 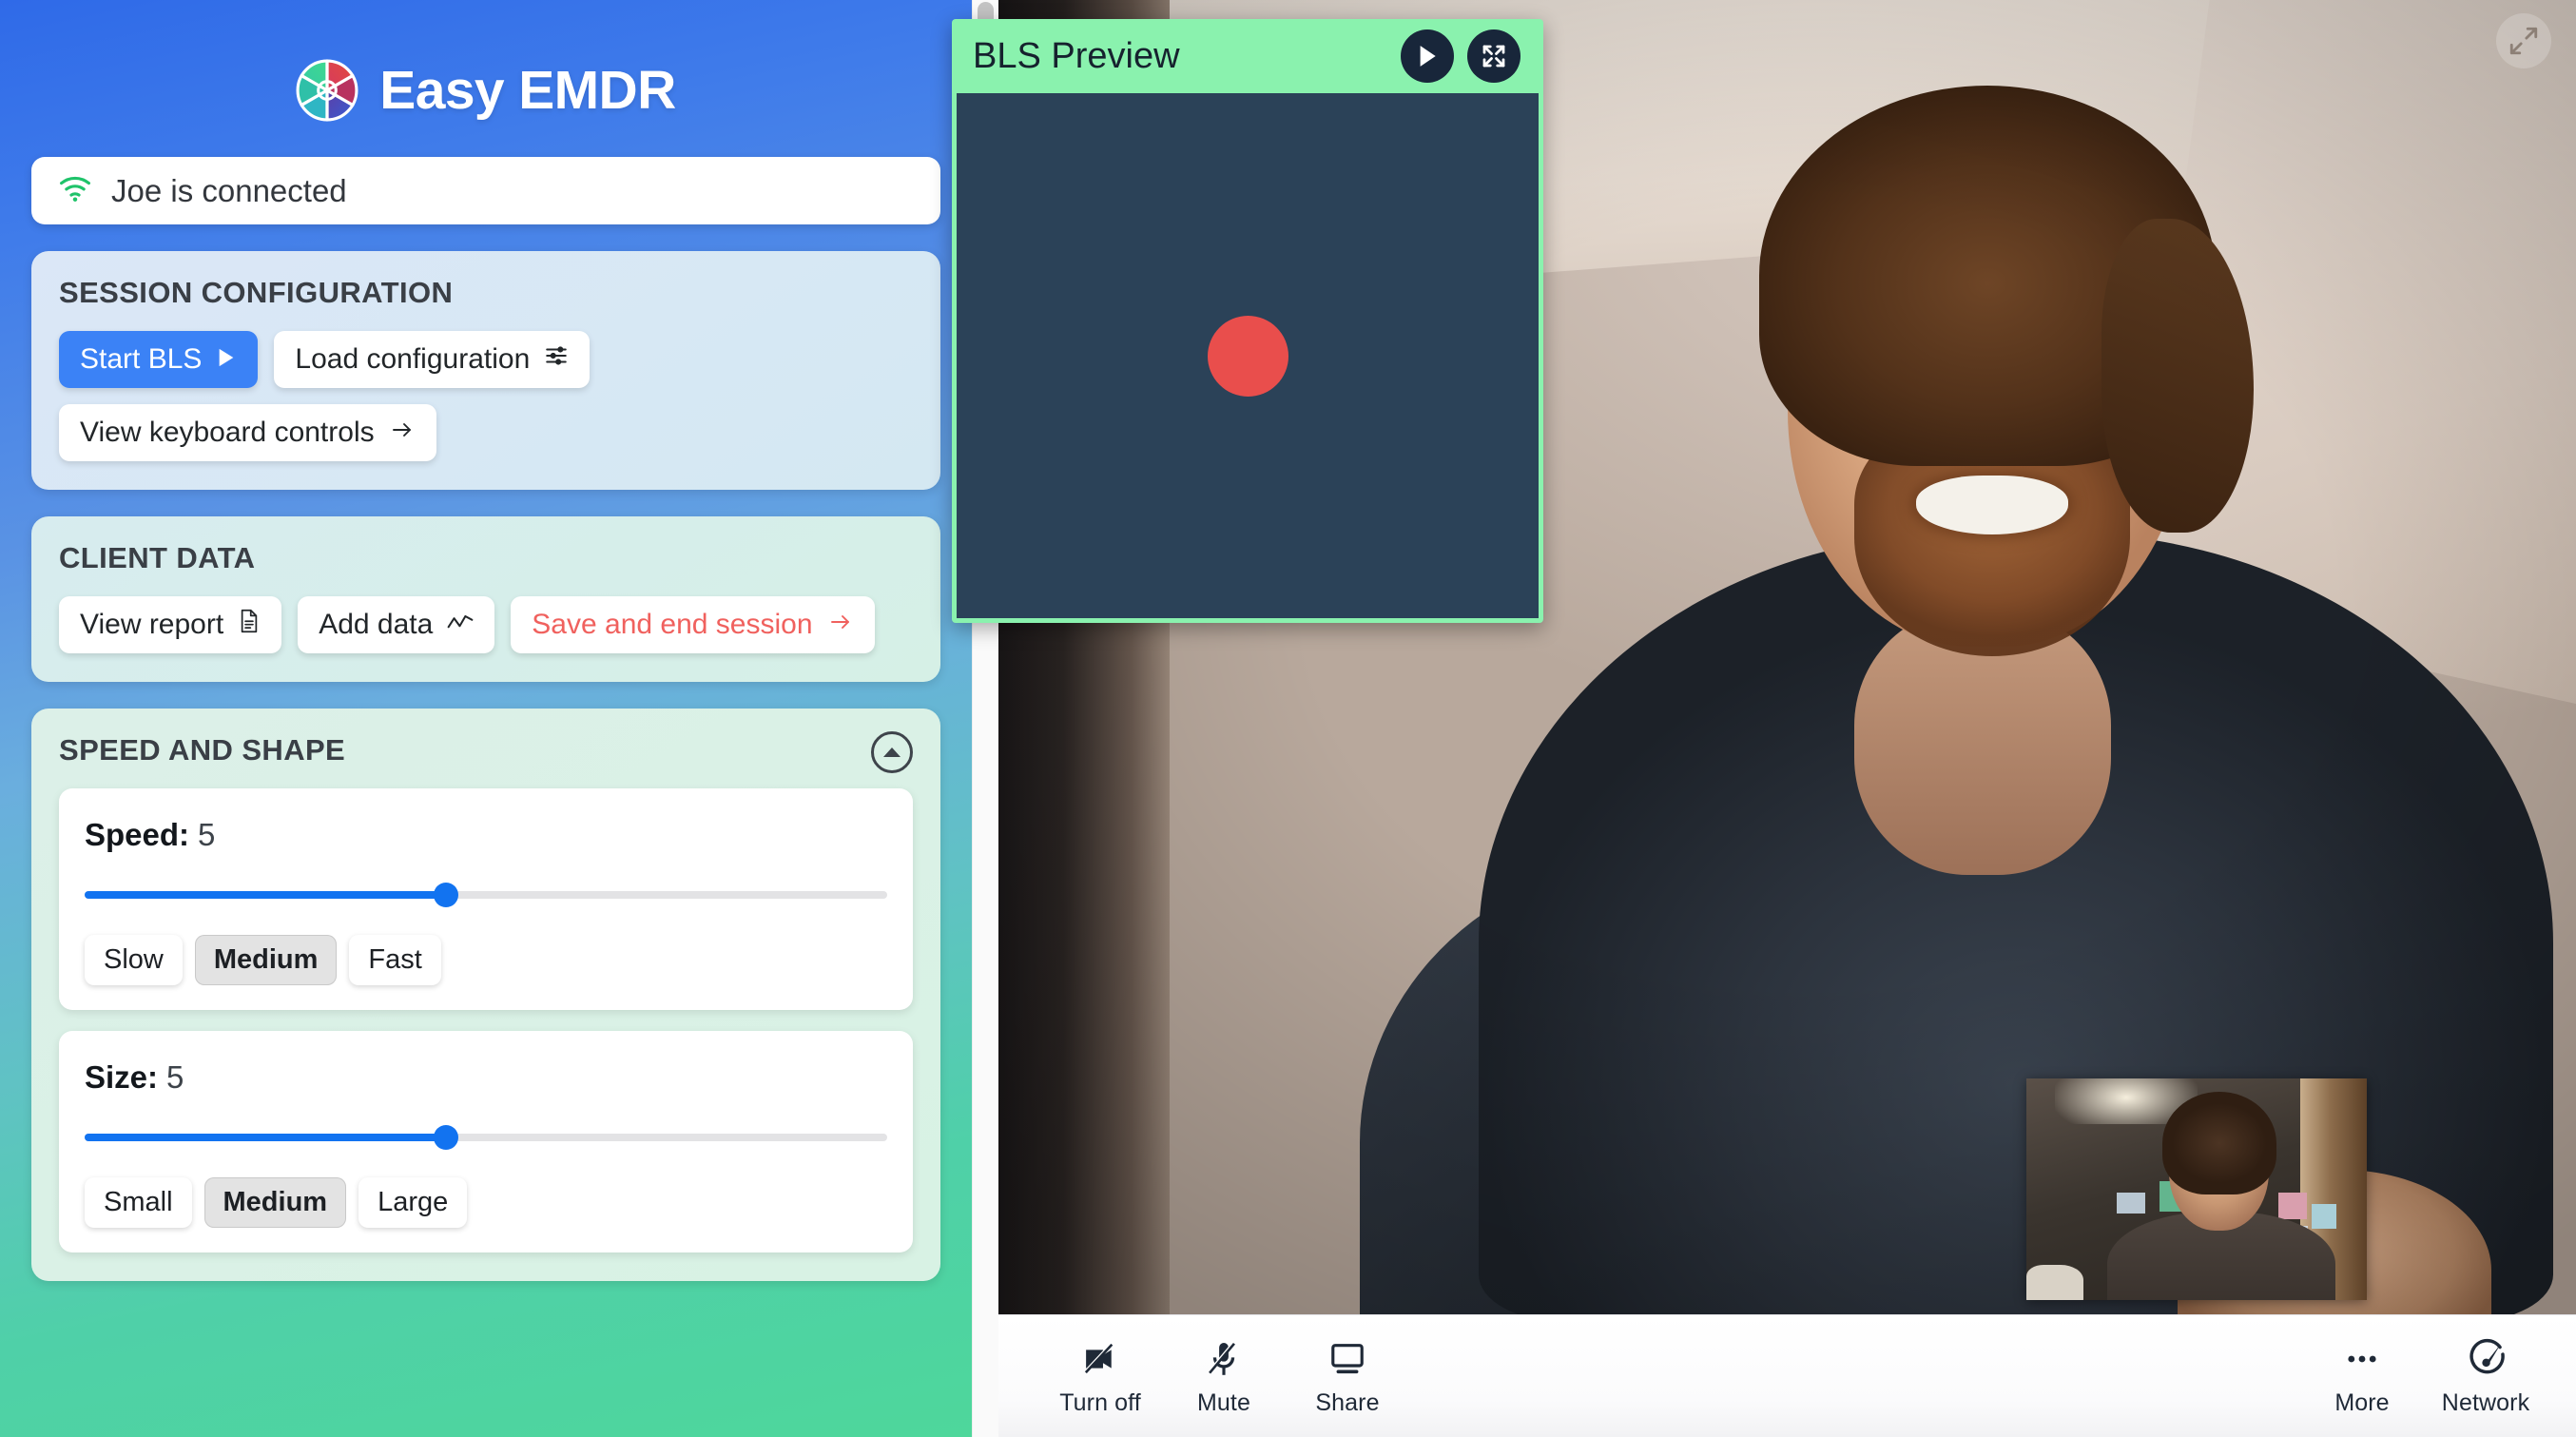 I want to click on call-control-bar: Turn off Mute Share More Network, so click(x=1787, y=1375).